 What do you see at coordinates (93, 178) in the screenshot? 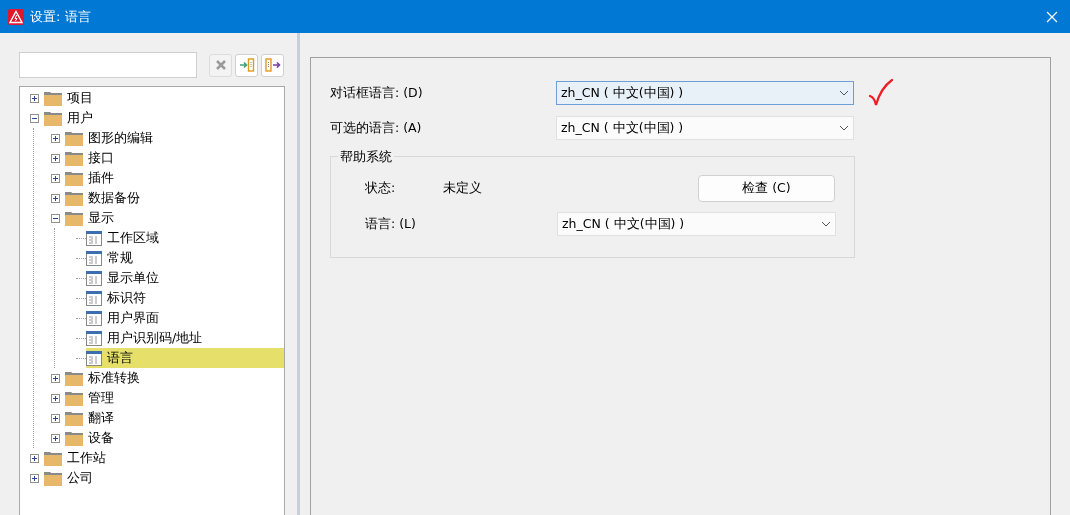
I see `tree-item: 插件` at bounding box center [93, 178].